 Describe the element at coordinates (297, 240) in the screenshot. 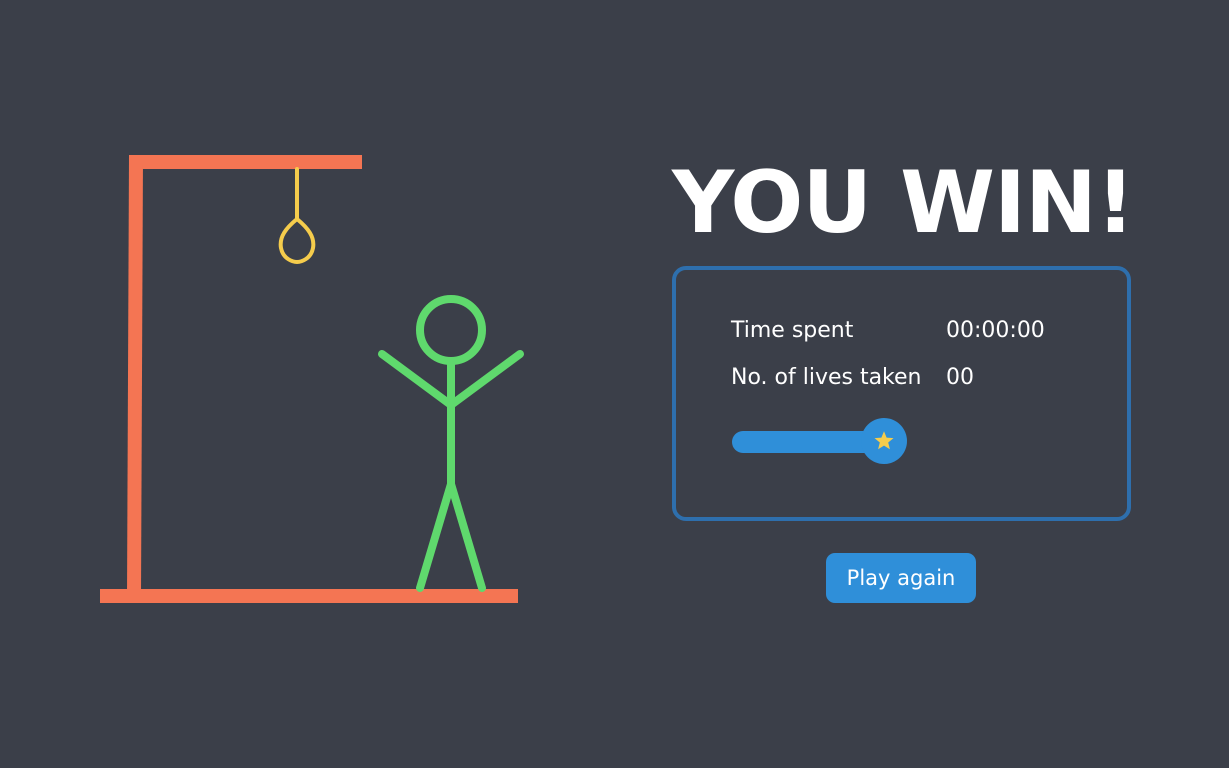

I see `noose-loop` at that location.